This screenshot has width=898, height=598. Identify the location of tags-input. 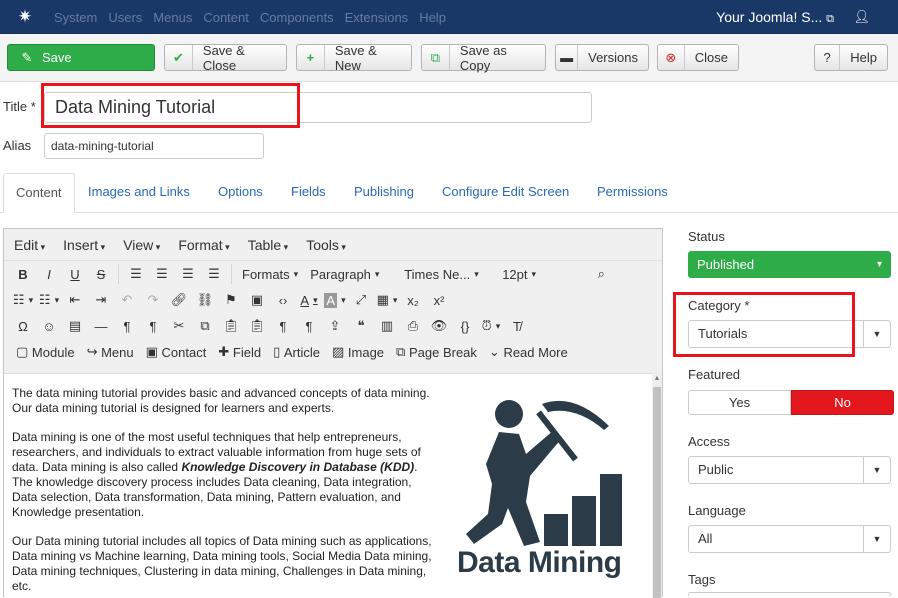
(789, 594).